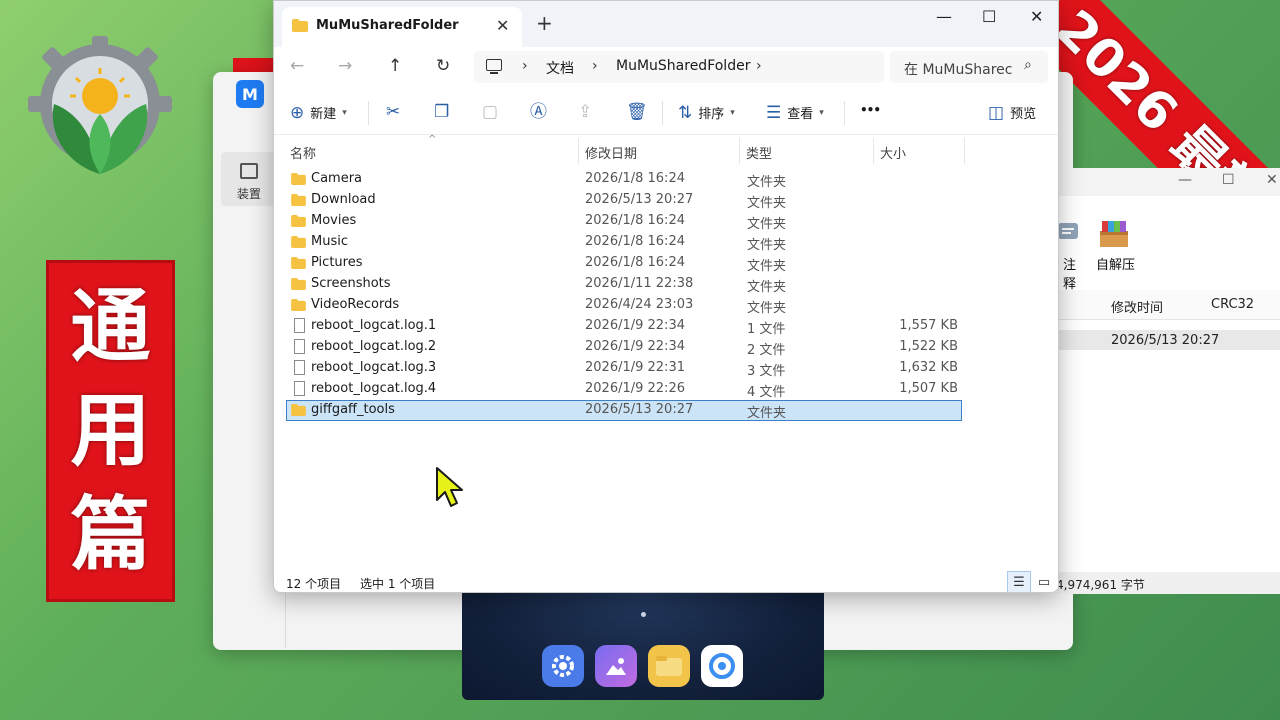 This screenshot has height=720, width=1280. What do you see at coordinates (441, 112) in the screenshot?
I see `copy-icon: ❐` at bounding box center [441, 112].